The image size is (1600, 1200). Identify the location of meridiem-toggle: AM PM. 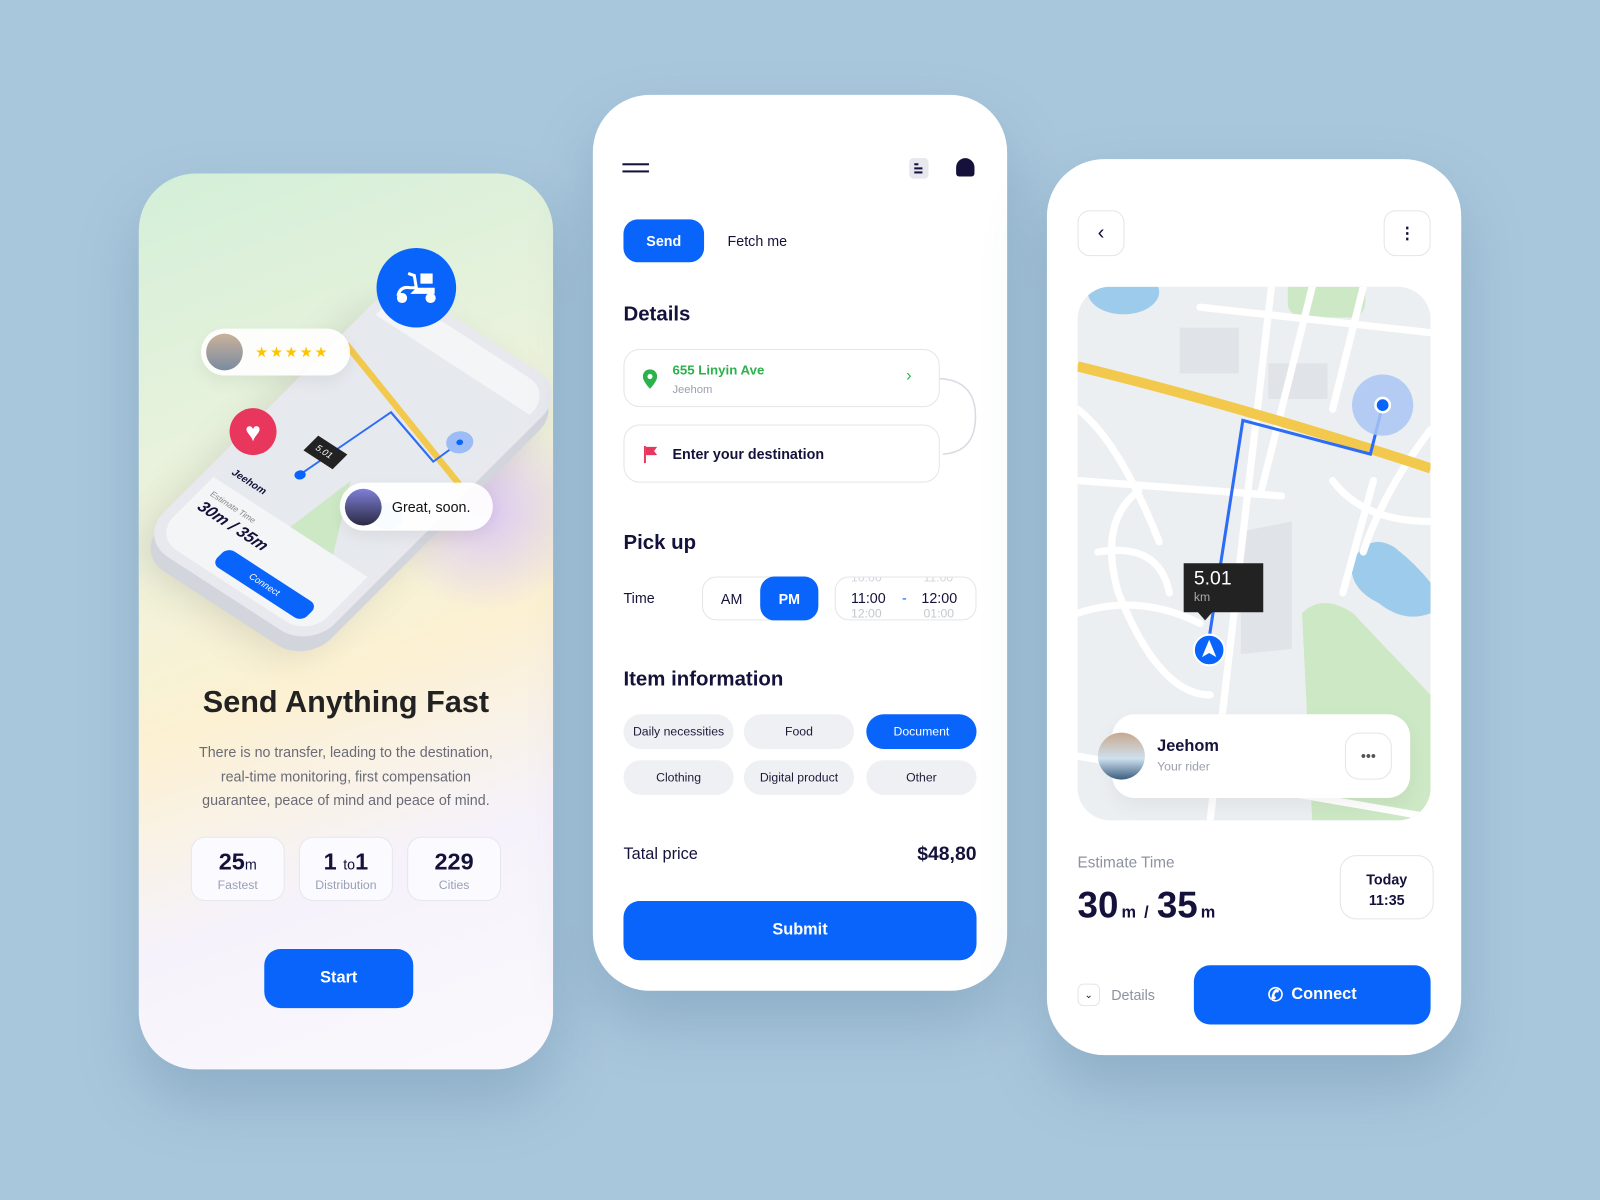
(760, 598).